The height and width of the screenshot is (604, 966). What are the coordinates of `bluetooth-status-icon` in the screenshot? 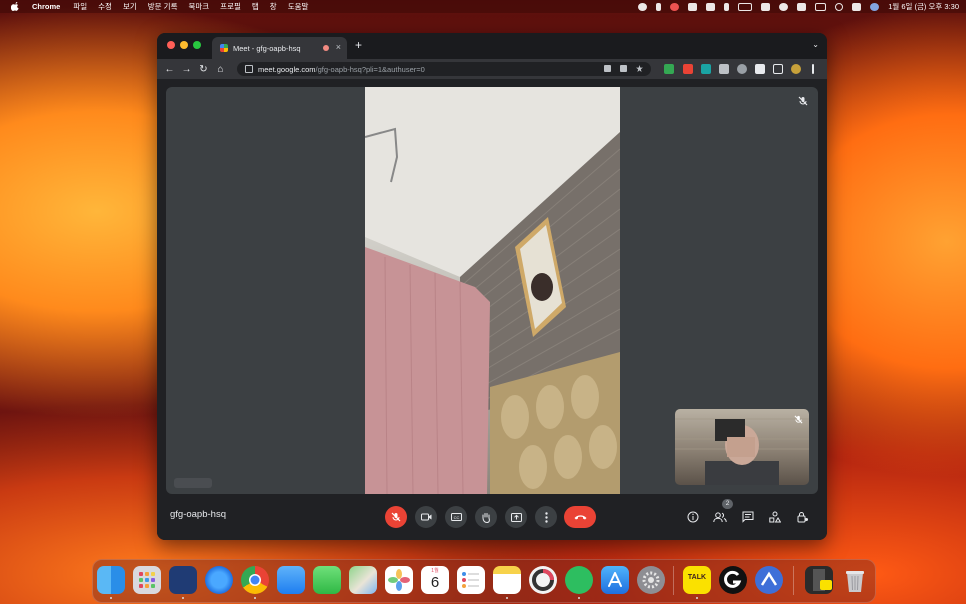 It's located at (659, 6).